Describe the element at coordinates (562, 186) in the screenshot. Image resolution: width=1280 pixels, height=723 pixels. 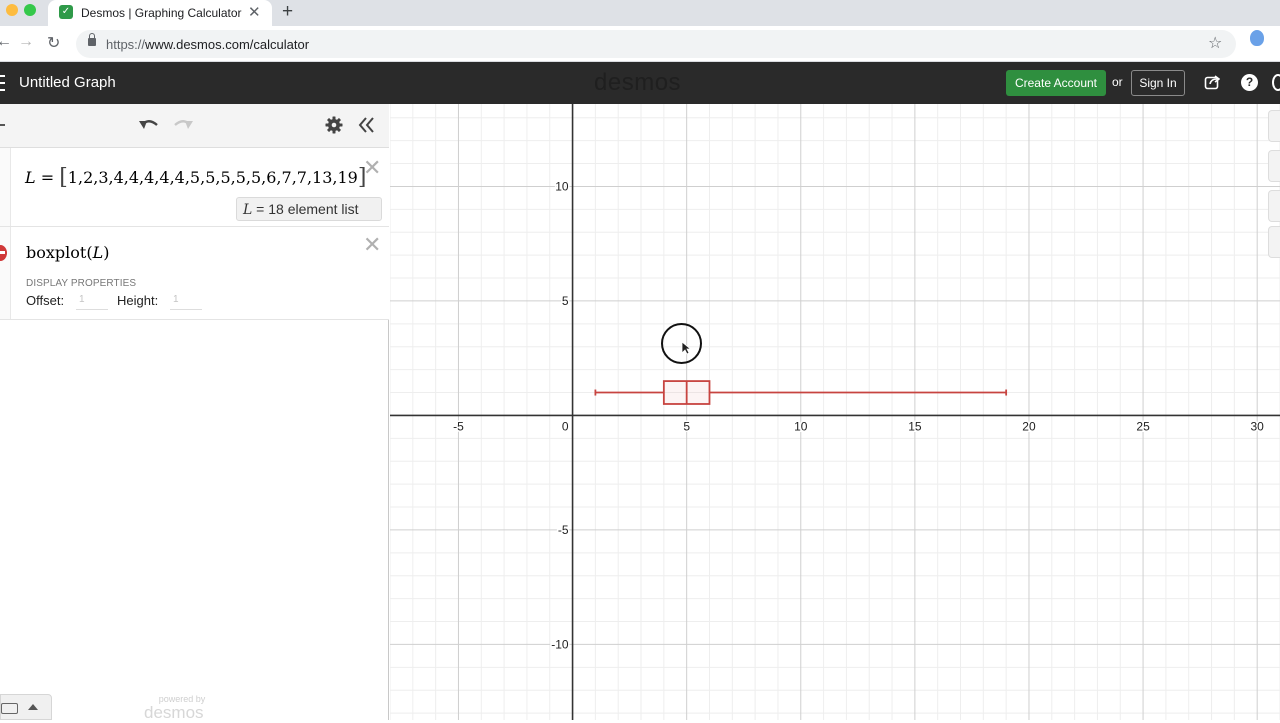
I see `y-tick-label: 10` at that location.